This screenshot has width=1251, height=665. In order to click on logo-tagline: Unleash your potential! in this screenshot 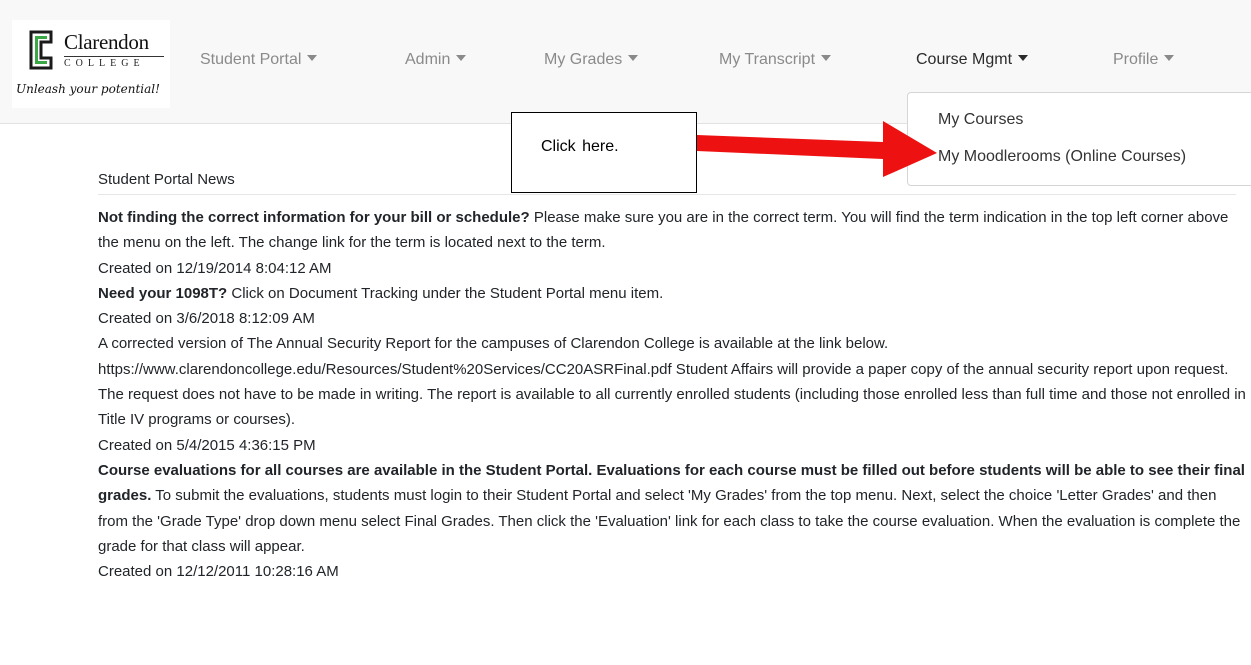, I will do `click(88, 89)`.